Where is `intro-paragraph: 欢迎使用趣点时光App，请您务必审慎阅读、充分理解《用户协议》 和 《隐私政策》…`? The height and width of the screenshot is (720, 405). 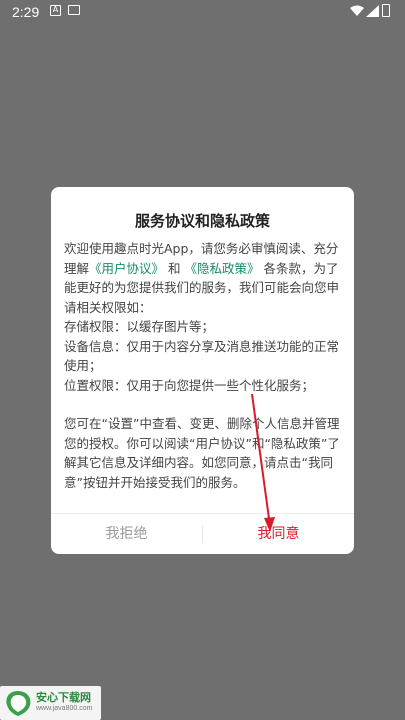 intro-paragraph: 欢迎使用趣点时光App，请您务必审慎阅读、充分理解《用户协议》 和 《隐私政策》… is located at coordinates (205, 278).